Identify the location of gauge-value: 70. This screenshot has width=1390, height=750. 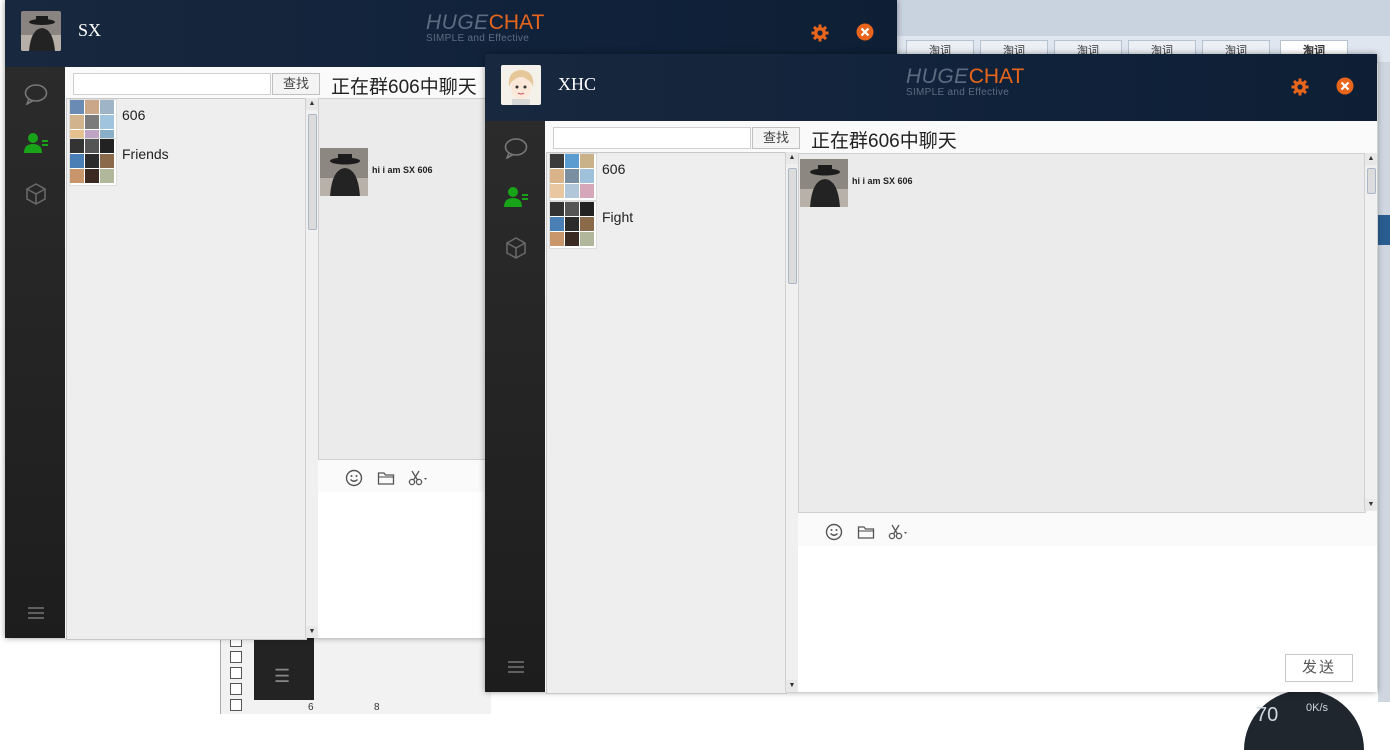
(1267, 715).